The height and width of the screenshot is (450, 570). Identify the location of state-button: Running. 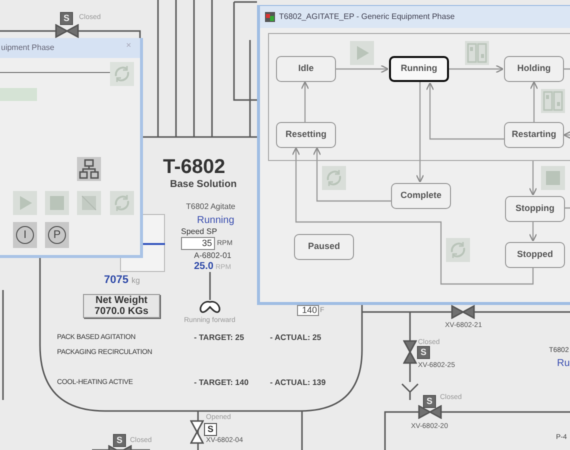
(419, 69).